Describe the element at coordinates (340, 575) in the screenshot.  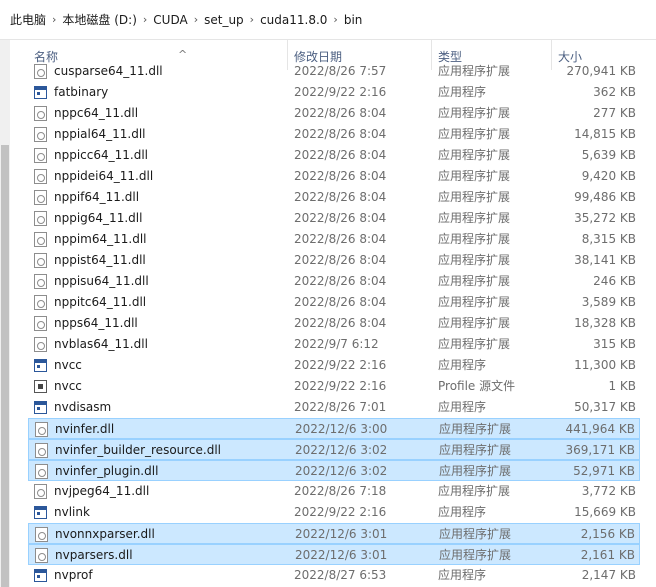
I see `file-date: 2022/8/27 6:53` at that location.